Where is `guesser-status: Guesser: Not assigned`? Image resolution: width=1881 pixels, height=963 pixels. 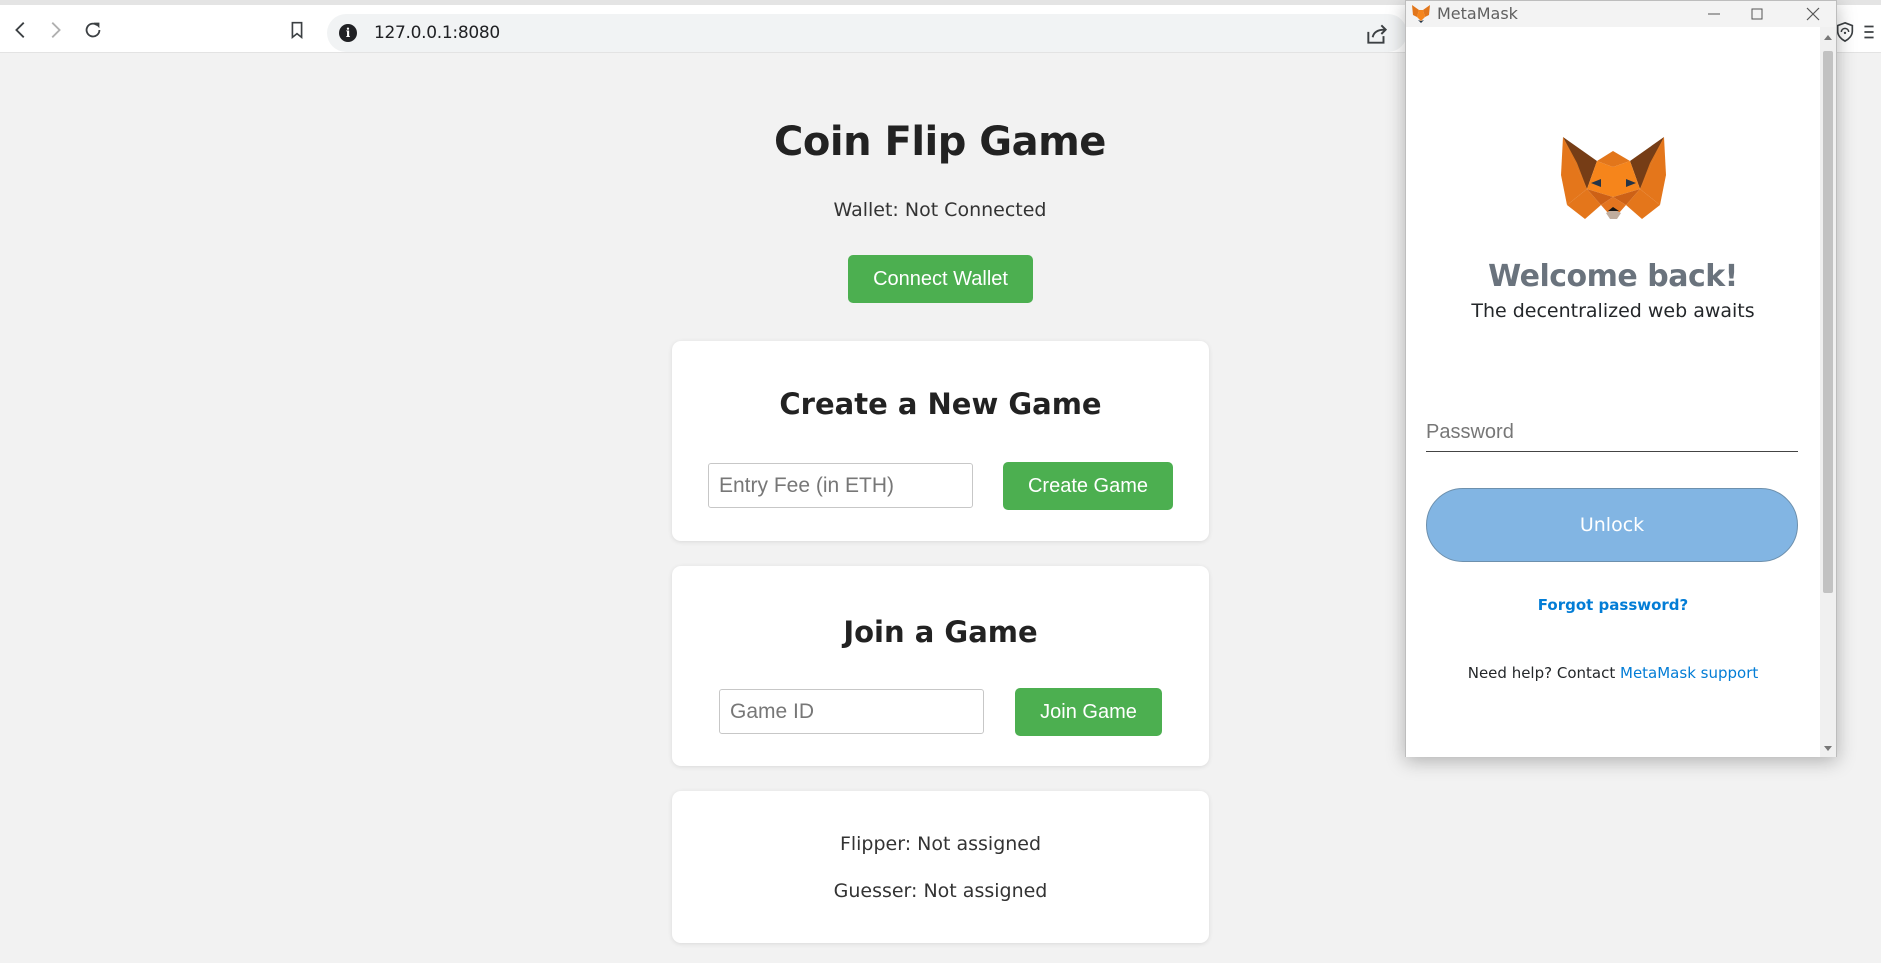
guesser-status: Guesser: Not assigned is located at coordinates (940, 891).